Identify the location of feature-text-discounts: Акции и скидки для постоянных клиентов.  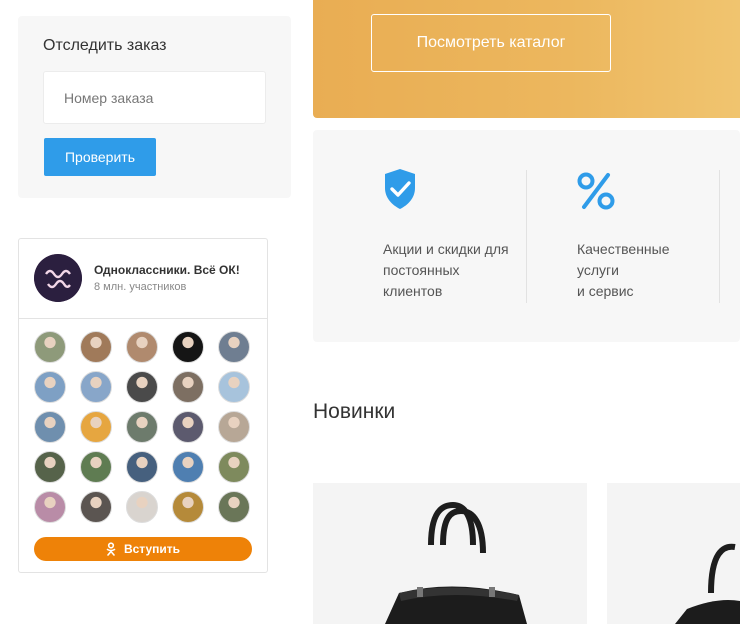
(446, 270).